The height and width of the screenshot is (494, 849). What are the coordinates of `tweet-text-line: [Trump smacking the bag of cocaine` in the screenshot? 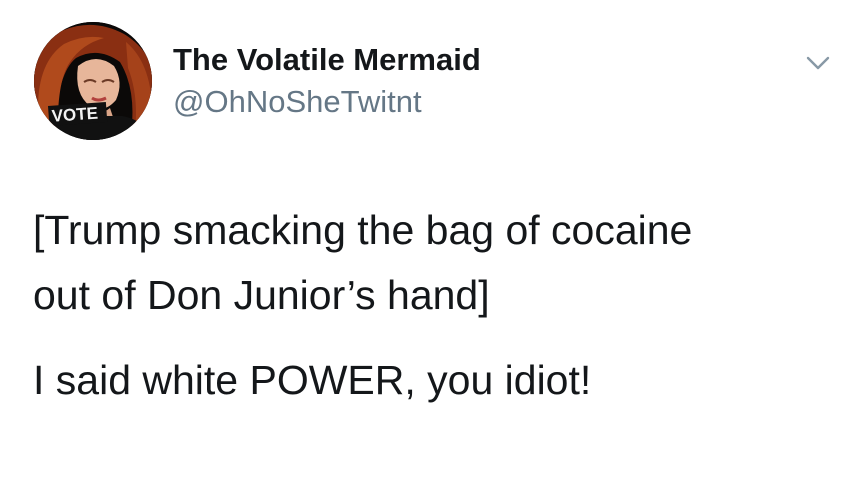 It's located at (363, 230).